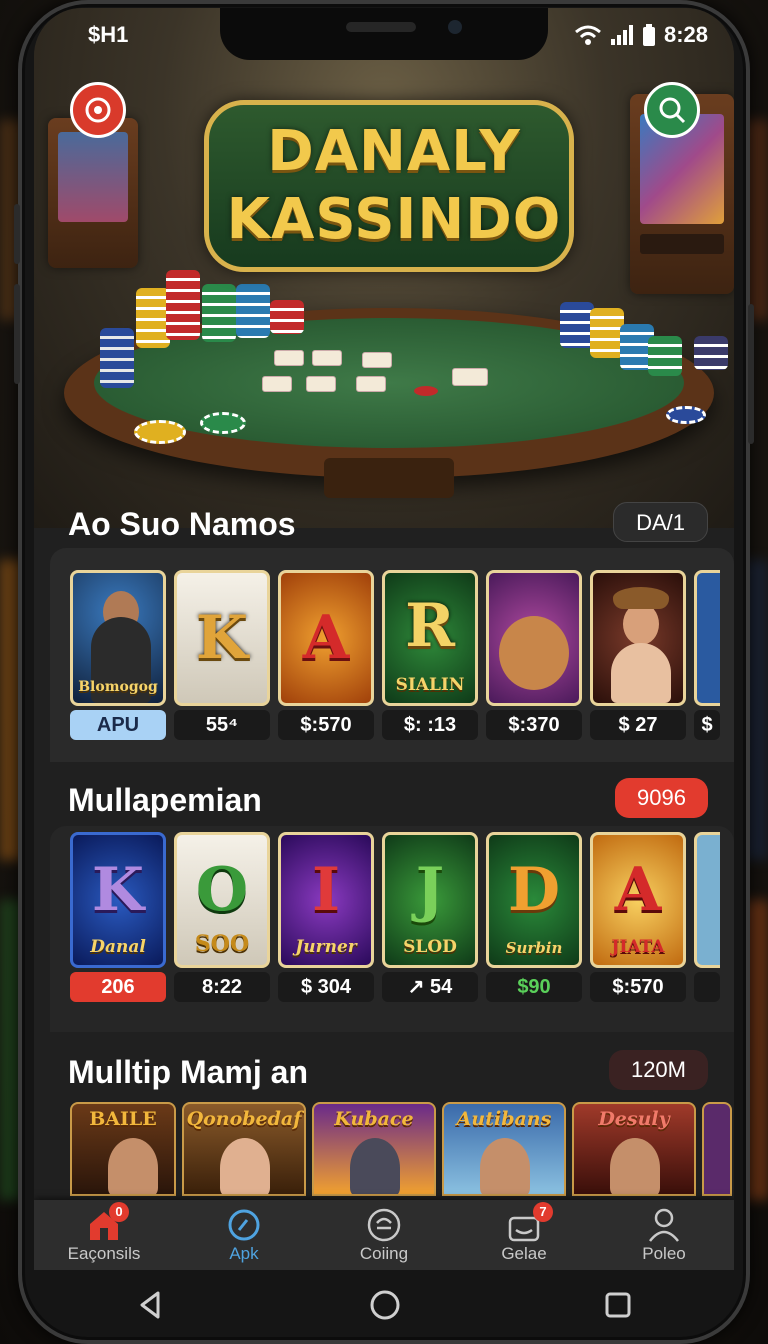 This screenshot has height=1344, width=768. What do you see at coordinates (394, 219) in the screenshot?
I see `logo-line-2: KASSINDO` at bounding box center [394, 219].